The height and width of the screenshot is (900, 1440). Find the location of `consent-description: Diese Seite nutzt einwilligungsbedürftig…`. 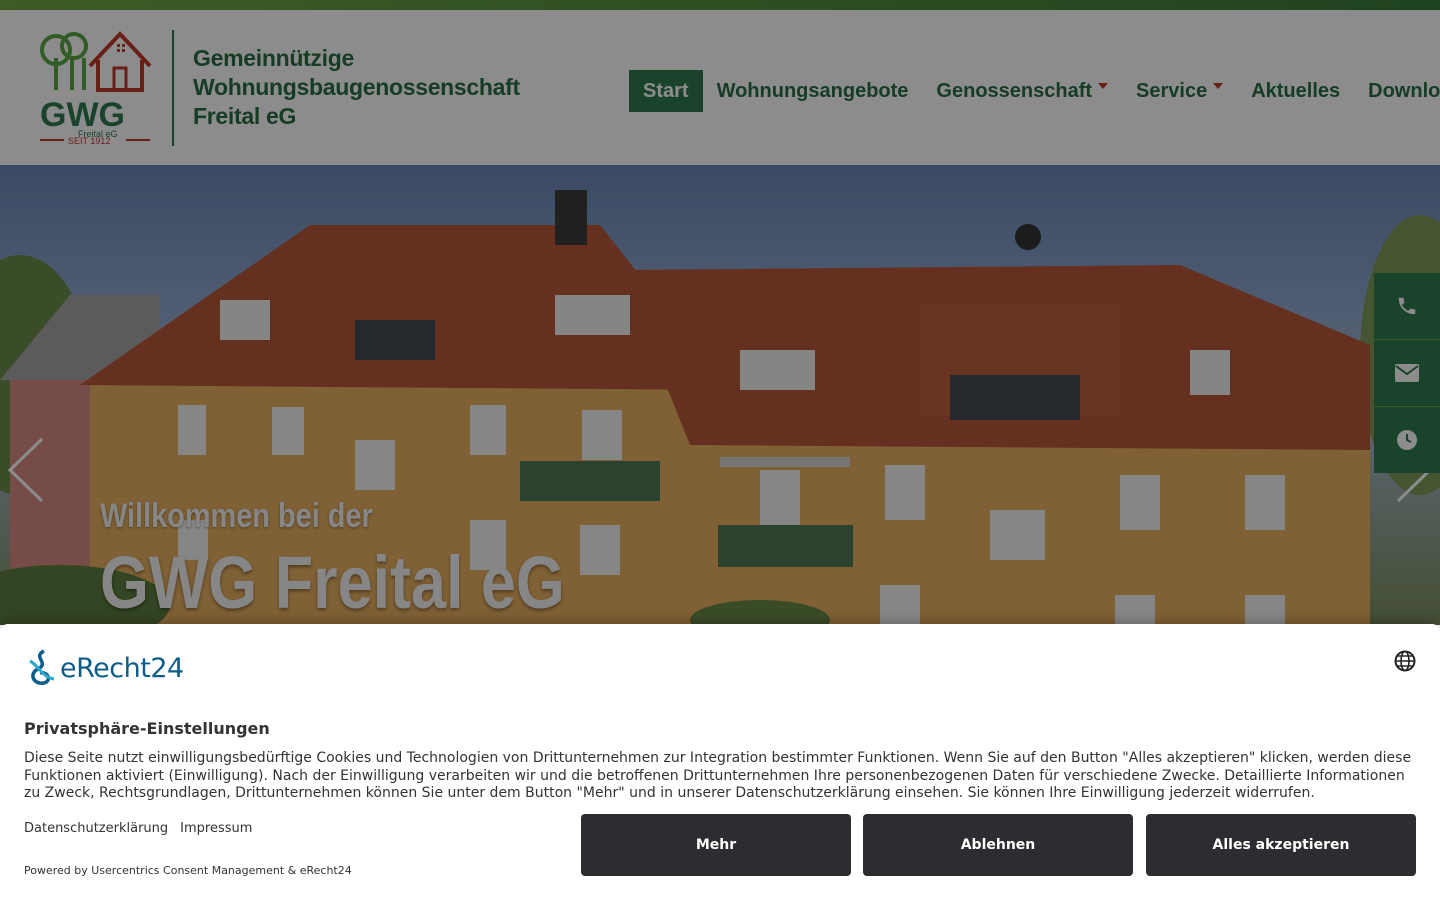

consent-description: Diese Seite nutzt einwilligungsbedürftig… is located at coordinates (718, 775).